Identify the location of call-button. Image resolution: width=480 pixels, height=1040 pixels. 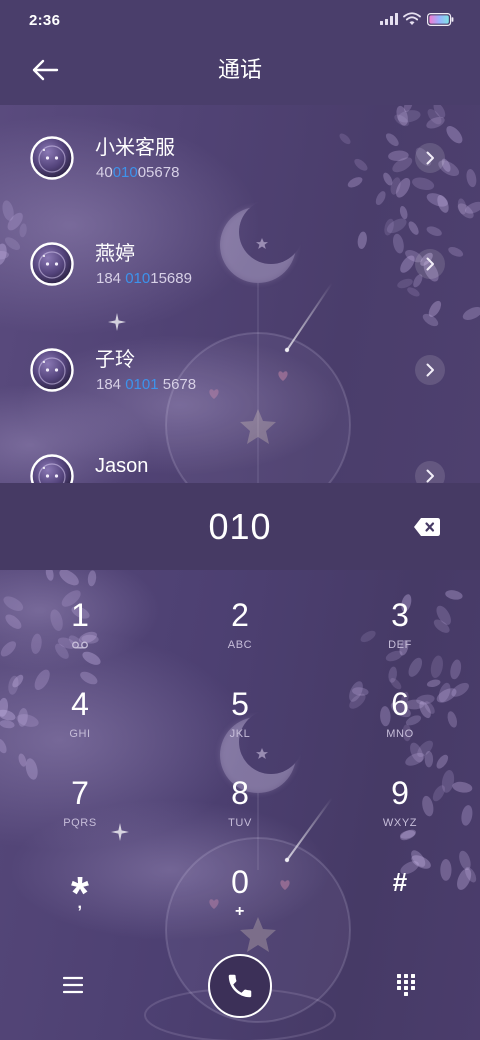
(240, 986).